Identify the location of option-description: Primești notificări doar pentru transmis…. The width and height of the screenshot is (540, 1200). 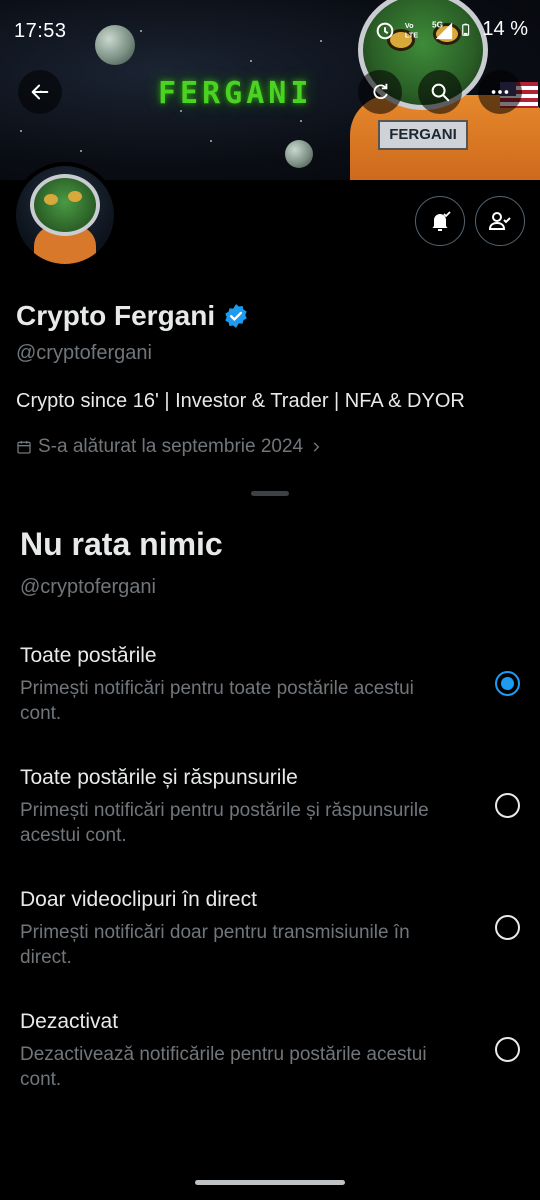
(215, 945).